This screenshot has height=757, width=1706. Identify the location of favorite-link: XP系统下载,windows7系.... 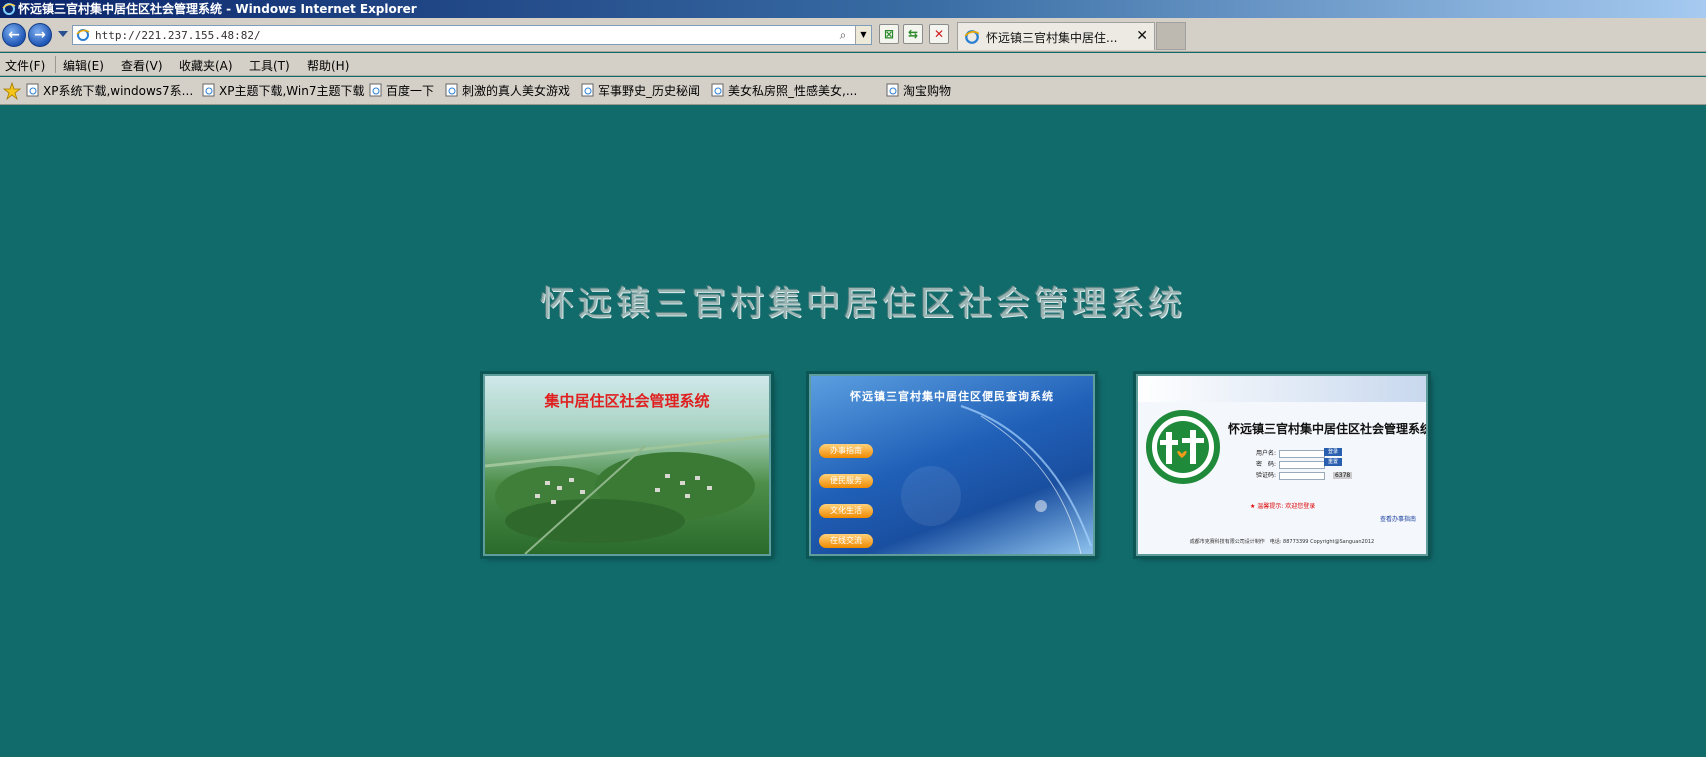
(109, 91).